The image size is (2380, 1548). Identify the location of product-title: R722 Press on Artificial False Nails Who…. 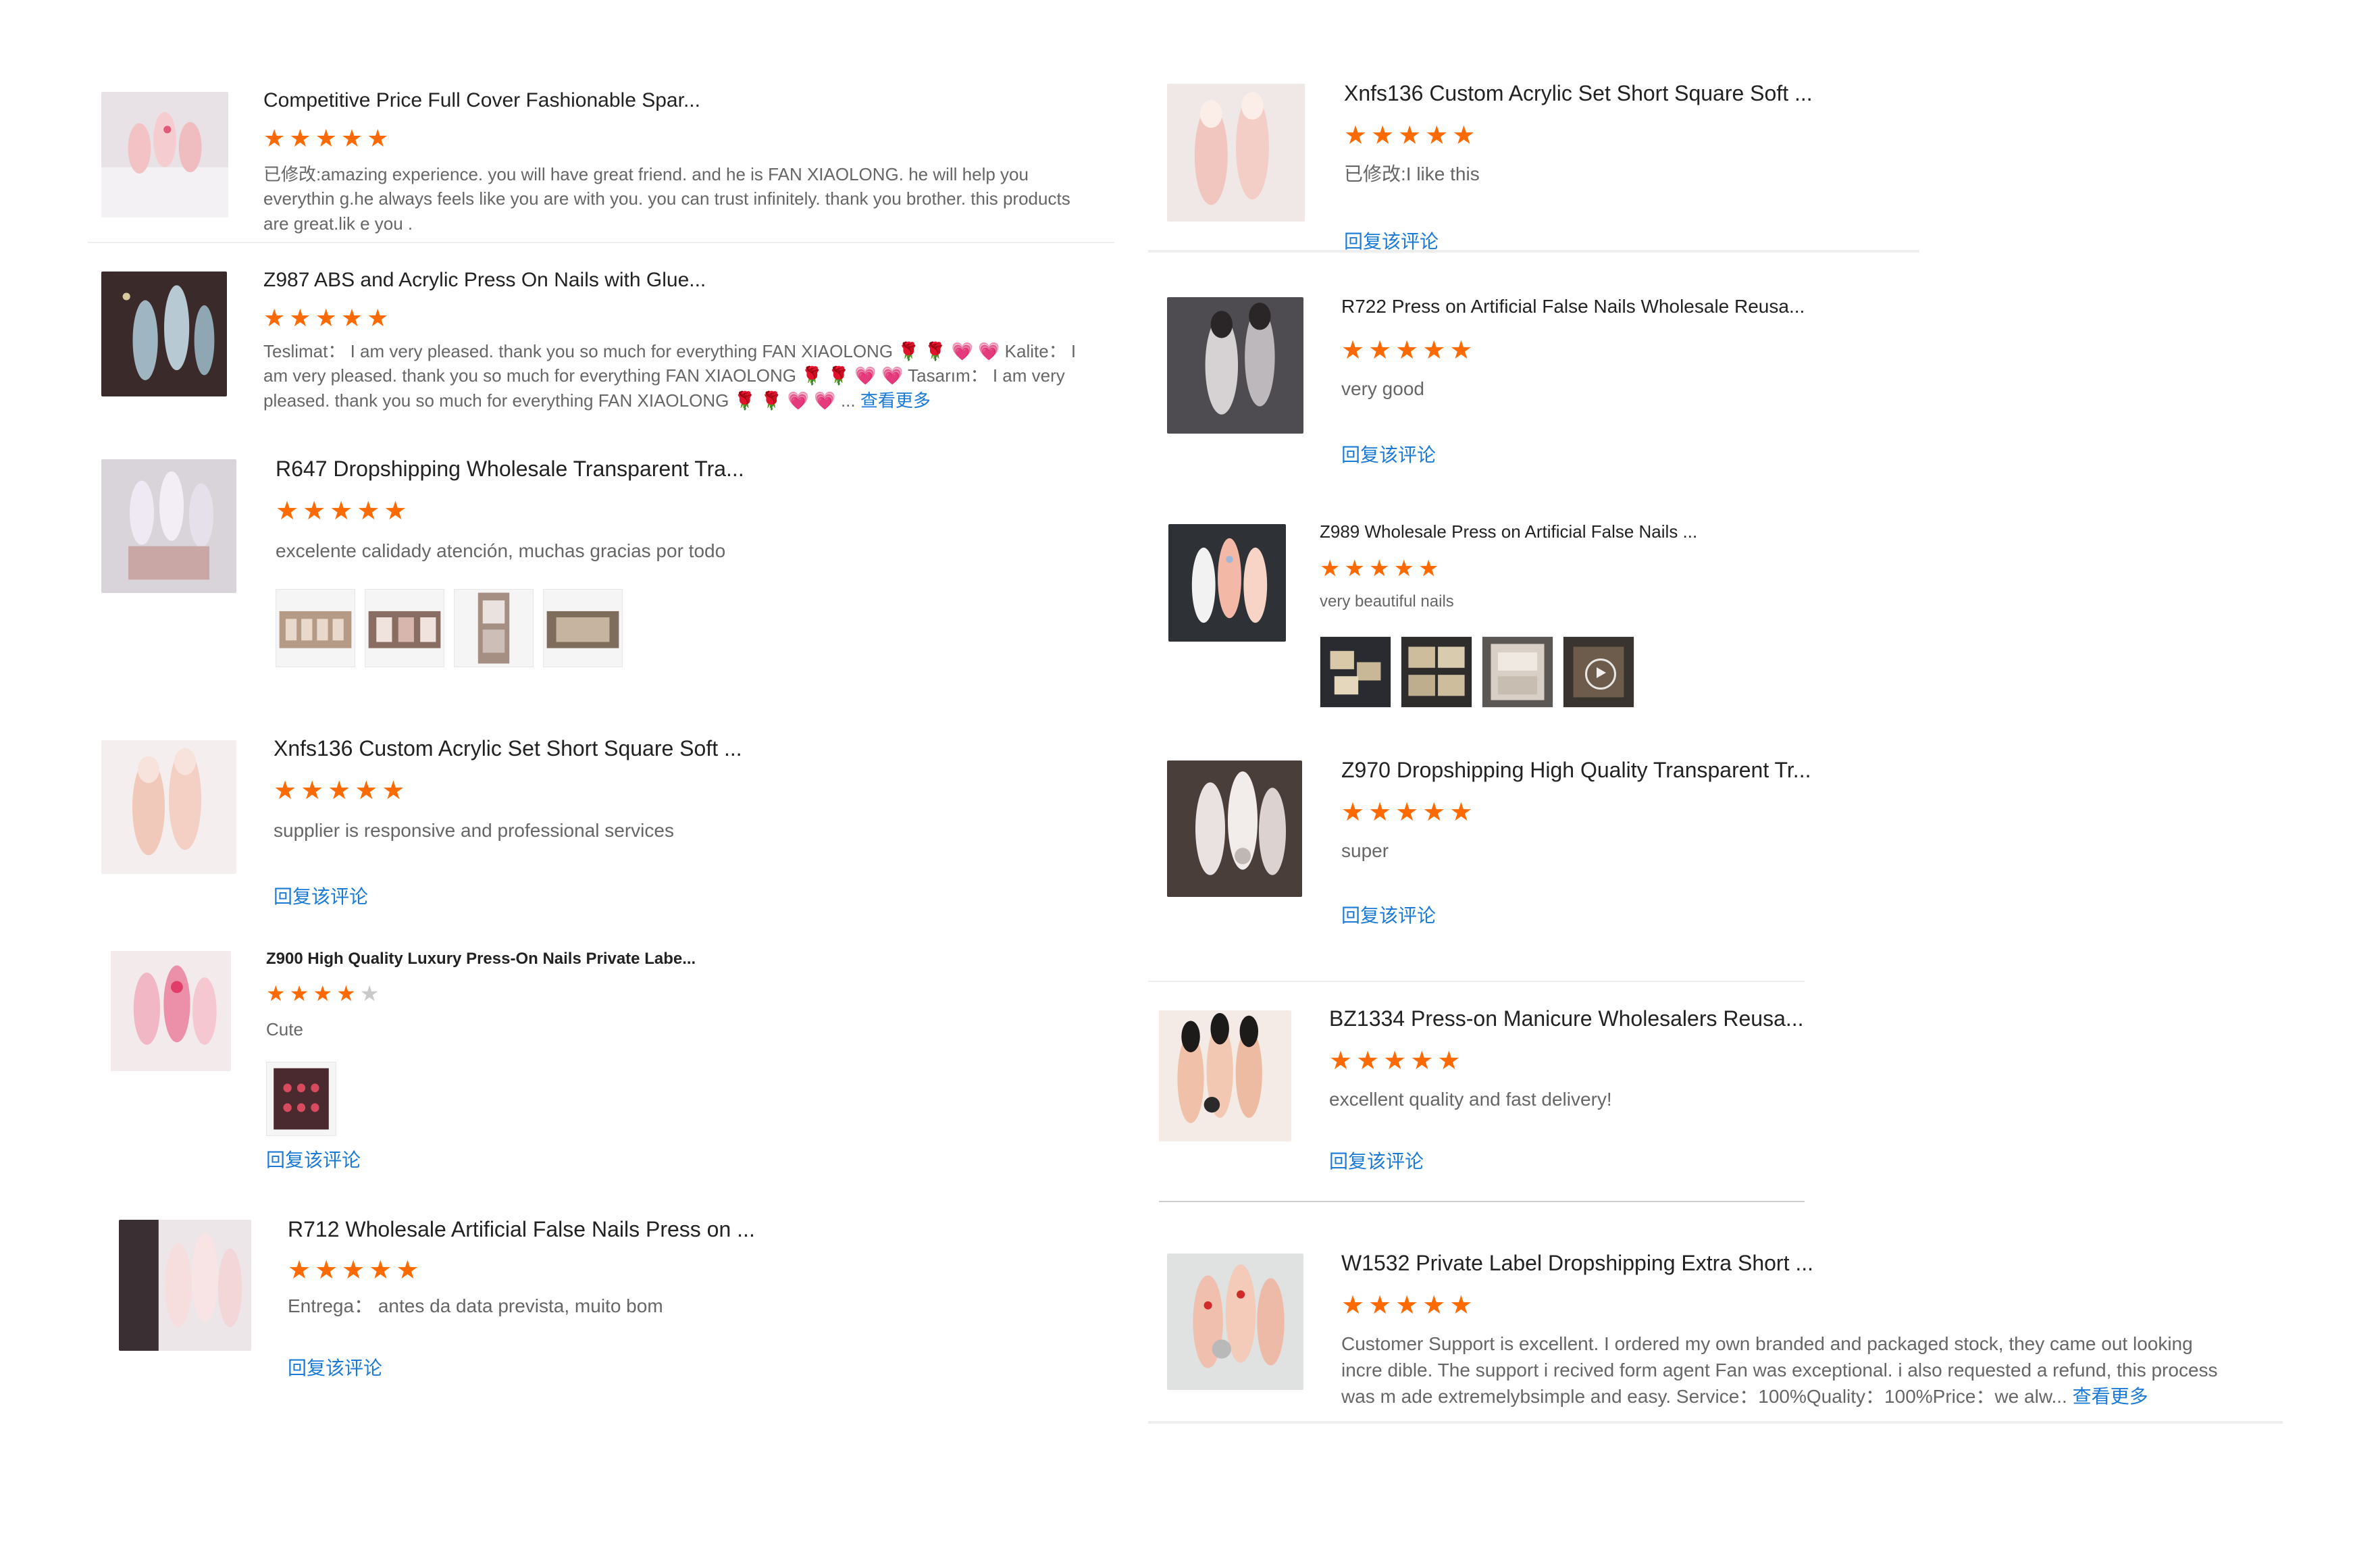
(1573, 306).